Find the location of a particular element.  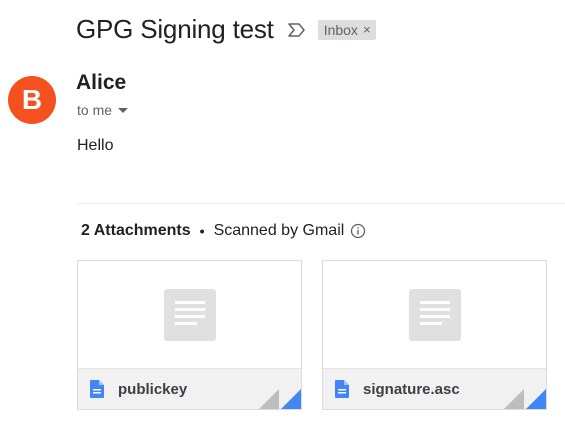

attachments-divider is located at coordinates (321, 203).